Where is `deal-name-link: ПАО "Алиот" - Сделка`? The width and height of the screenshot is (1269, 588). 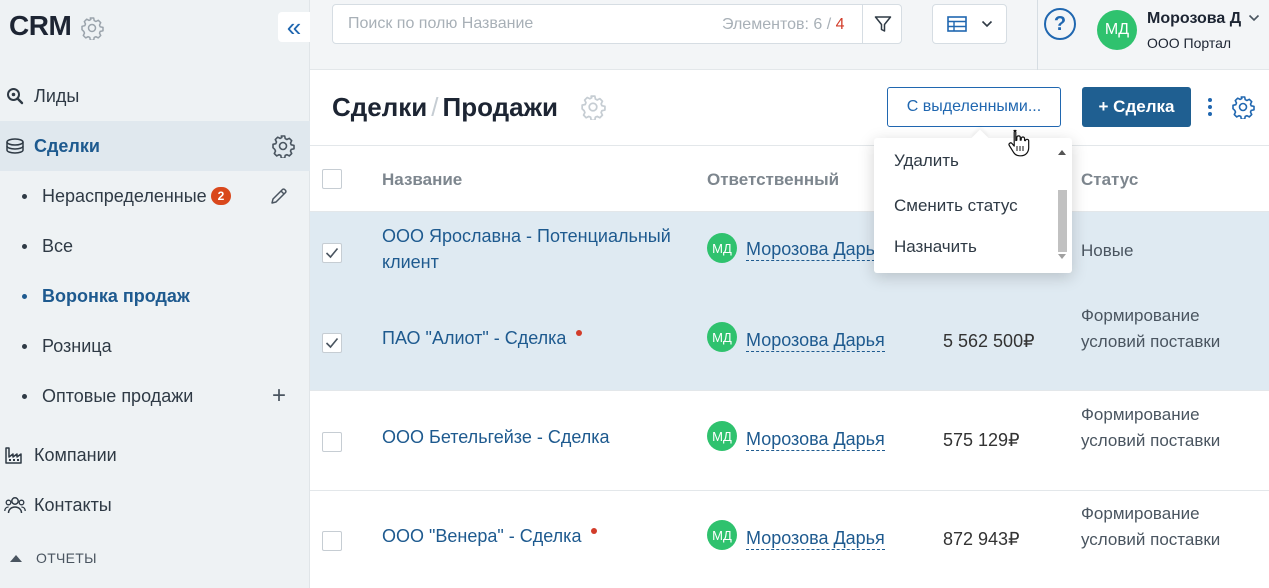 deal-name-link: ПАО "Алиот" - Сделка is located at coordinates (532, 338).